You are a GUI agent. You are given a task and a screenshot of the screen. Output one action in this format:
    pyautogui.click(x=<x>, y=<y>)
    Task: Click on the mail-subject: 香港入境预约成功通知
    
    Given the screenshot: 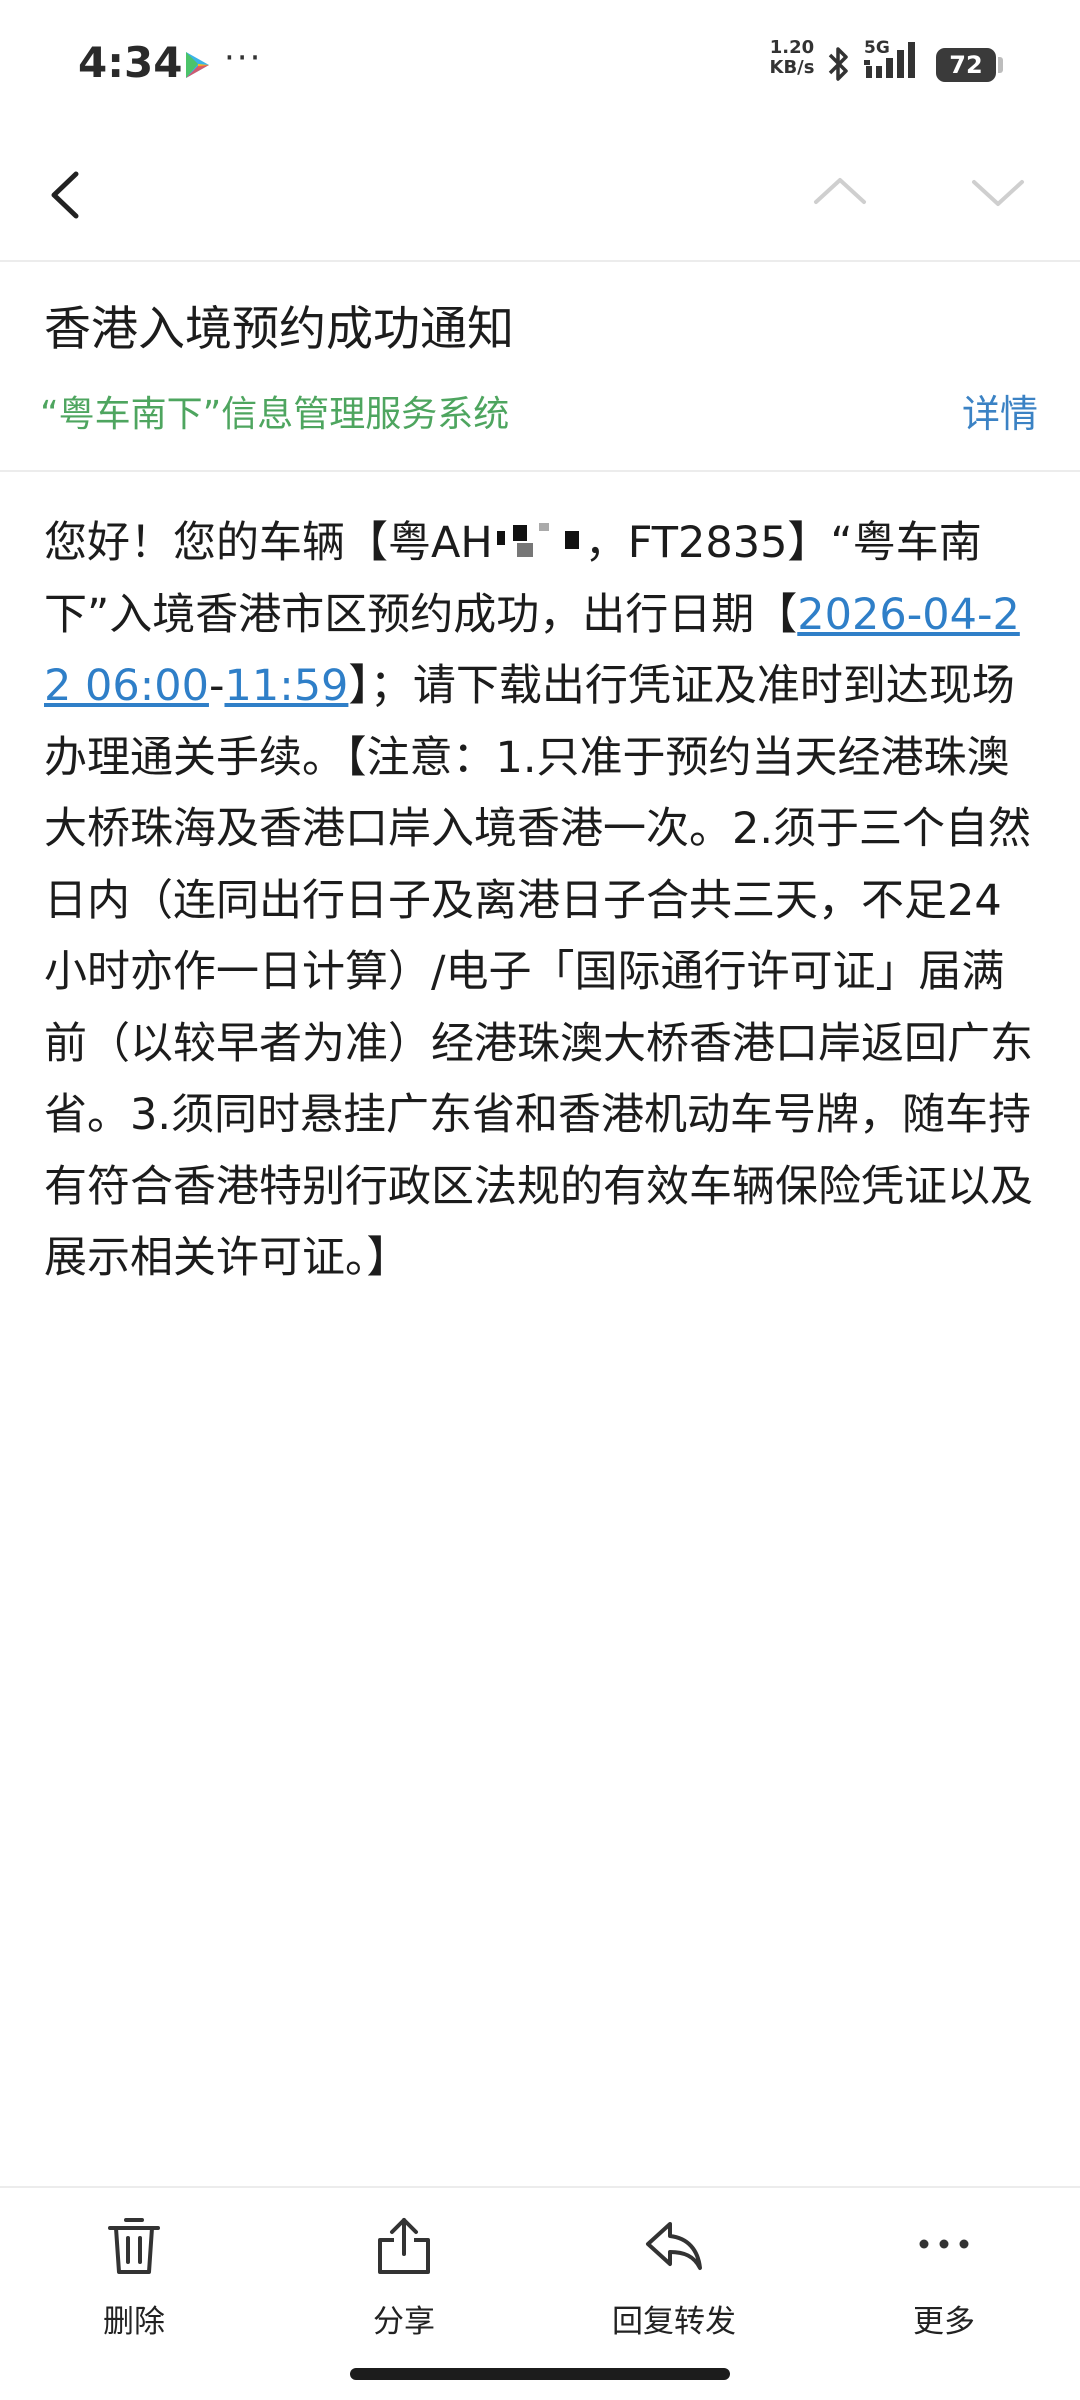 What is the action you would take?
    pyautogui.click(x=279, y=329)
    